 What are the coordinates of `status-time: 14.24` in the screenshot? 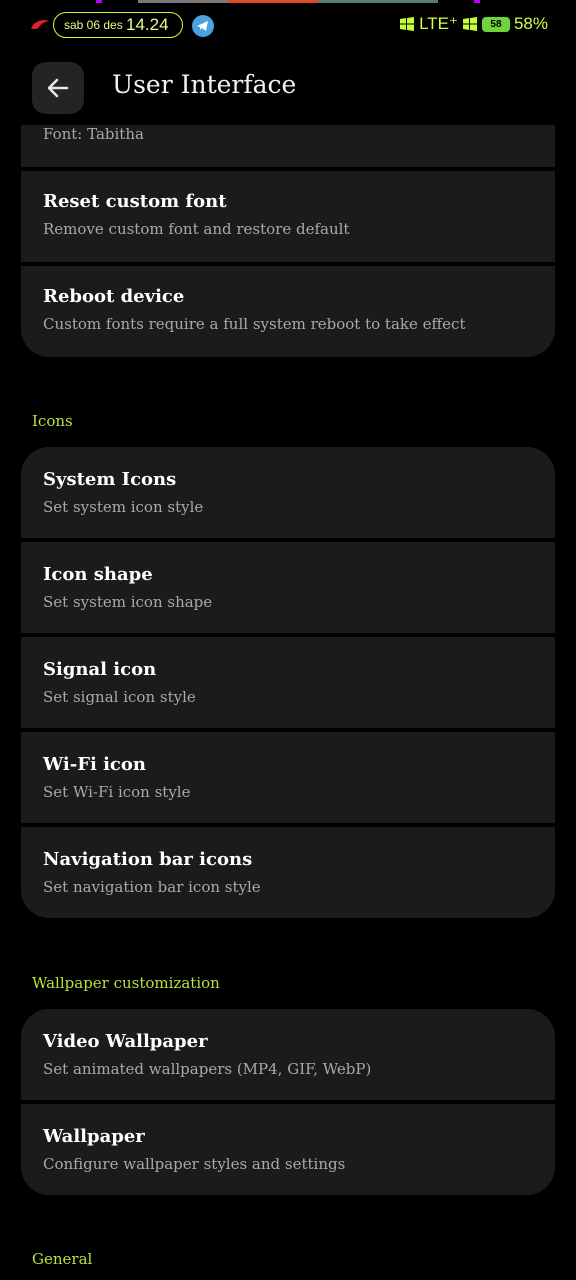 It's located at (147, 24).